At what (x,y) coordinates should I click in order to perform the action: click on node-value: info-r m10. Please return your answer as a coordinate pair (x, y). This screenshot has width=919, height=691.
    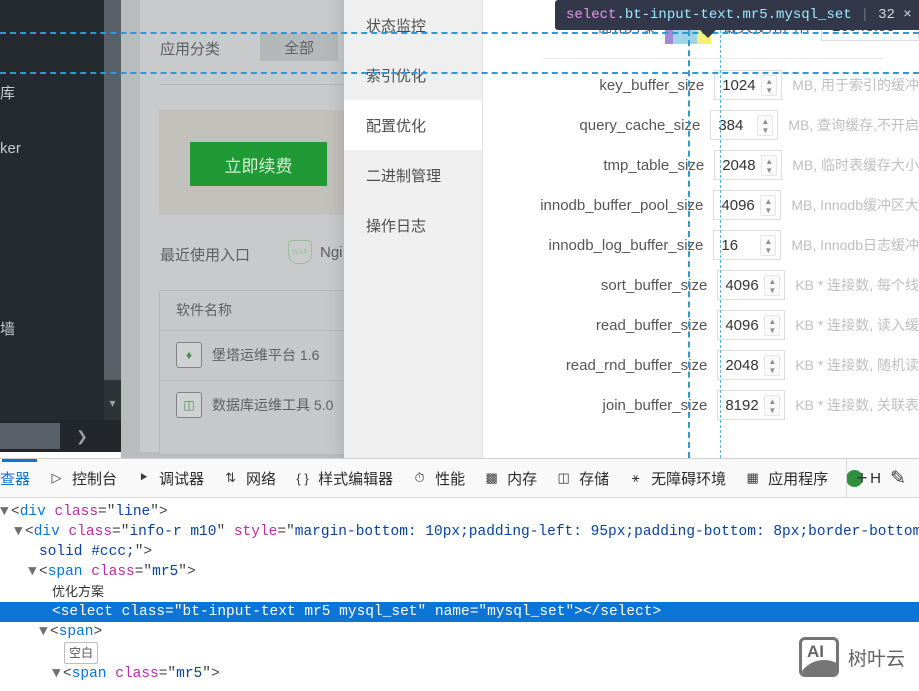
    Looking at the image, I should click on (173, 532).